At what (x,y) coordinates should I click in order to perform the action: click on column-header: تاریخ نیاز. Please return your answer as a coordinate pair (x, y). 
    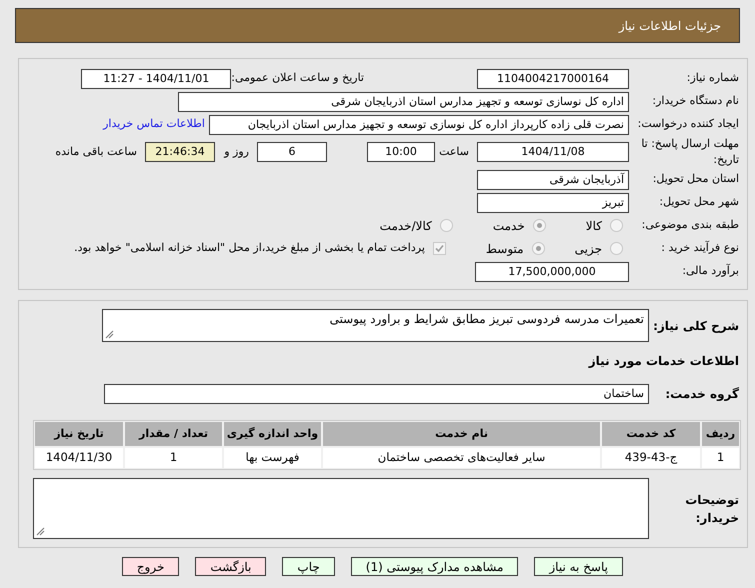
    Looking at the image, I should click on (79, 434).